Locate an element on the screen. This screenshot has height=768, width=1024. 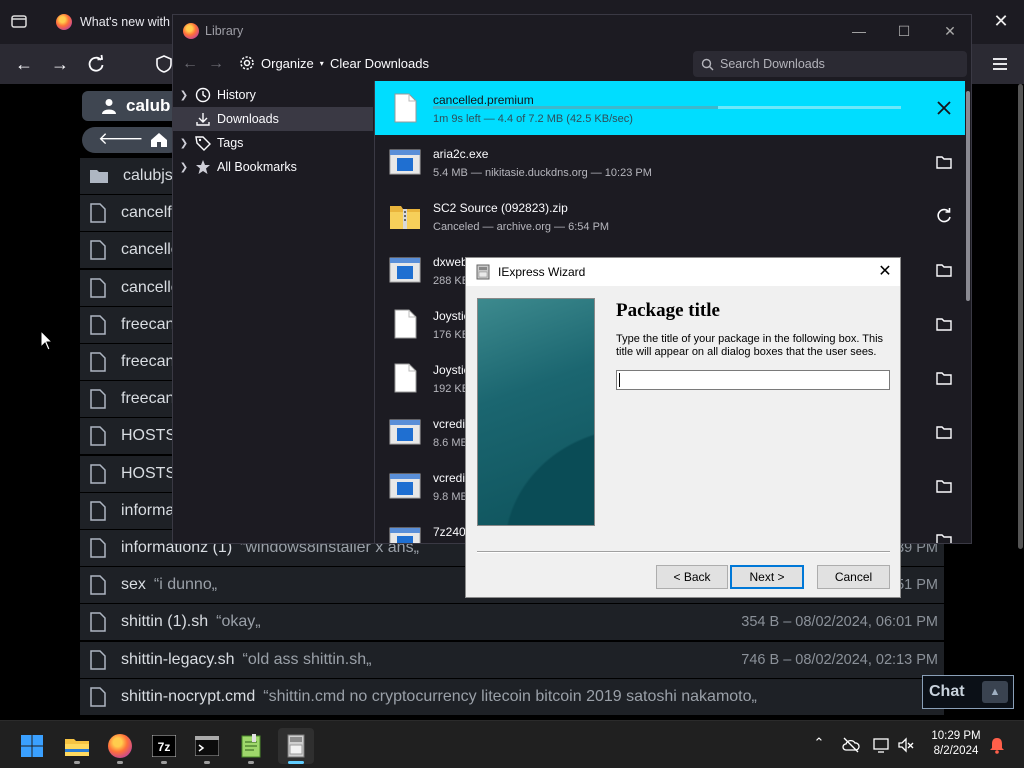
user-badge: calub is located at coordinates (132, 106).